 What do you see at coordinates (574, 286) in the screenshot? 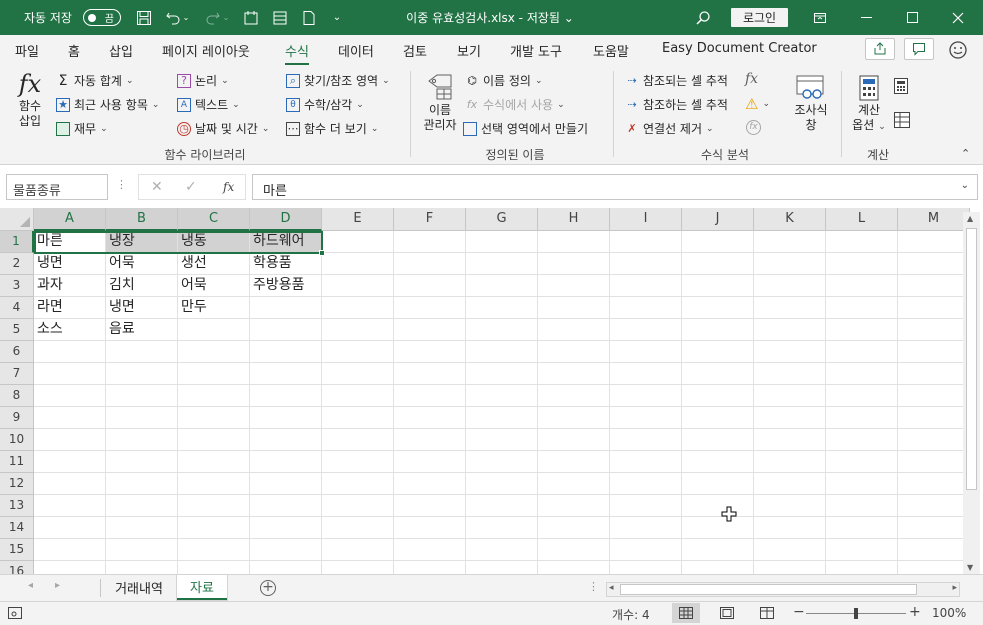
I see `cell-h3` at bounding box center [574, 286].